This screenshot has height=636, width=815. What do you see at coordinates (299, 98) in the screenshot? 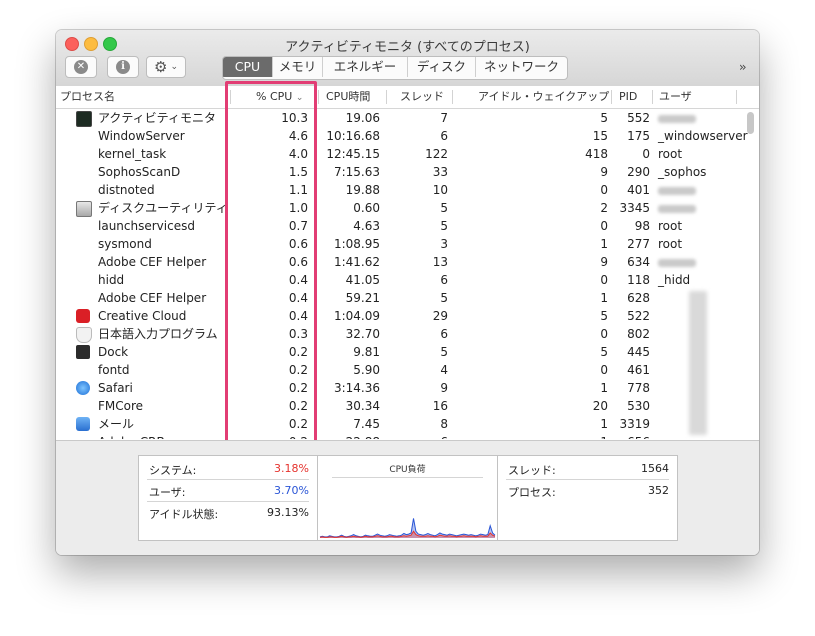
I see `sort-descending-icon: ⌄` at bounding box center [299, 98].